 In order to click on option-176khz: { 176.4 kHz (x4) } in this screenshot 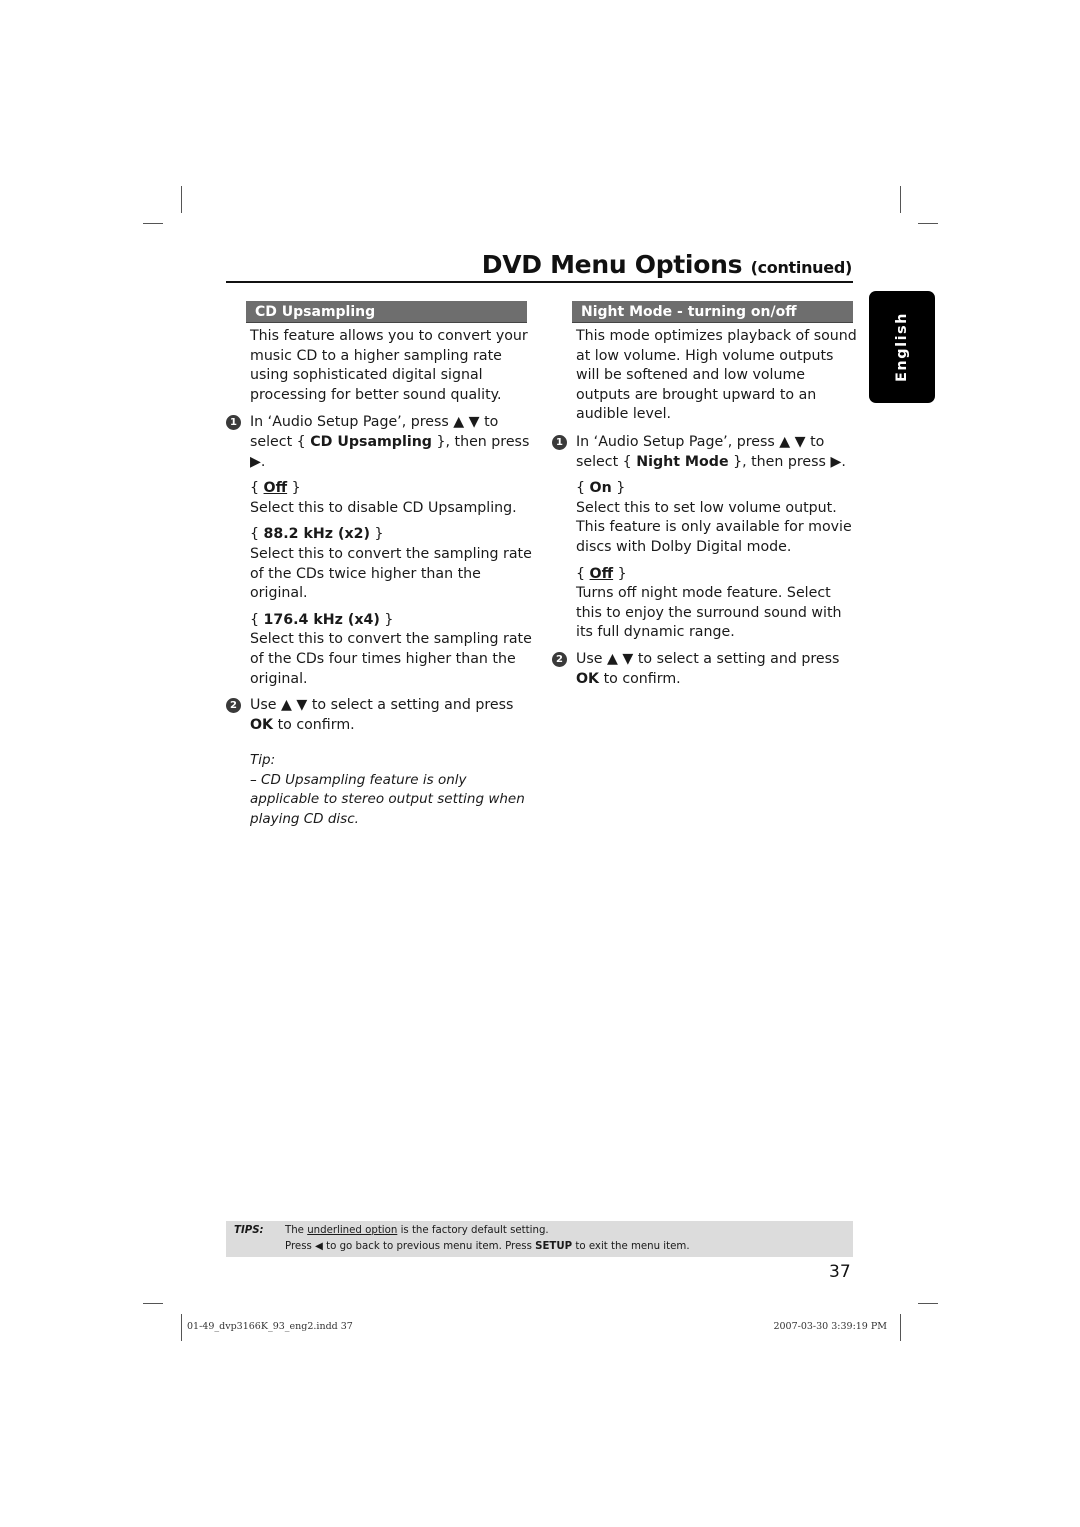, I will do `click(322, 619)`.